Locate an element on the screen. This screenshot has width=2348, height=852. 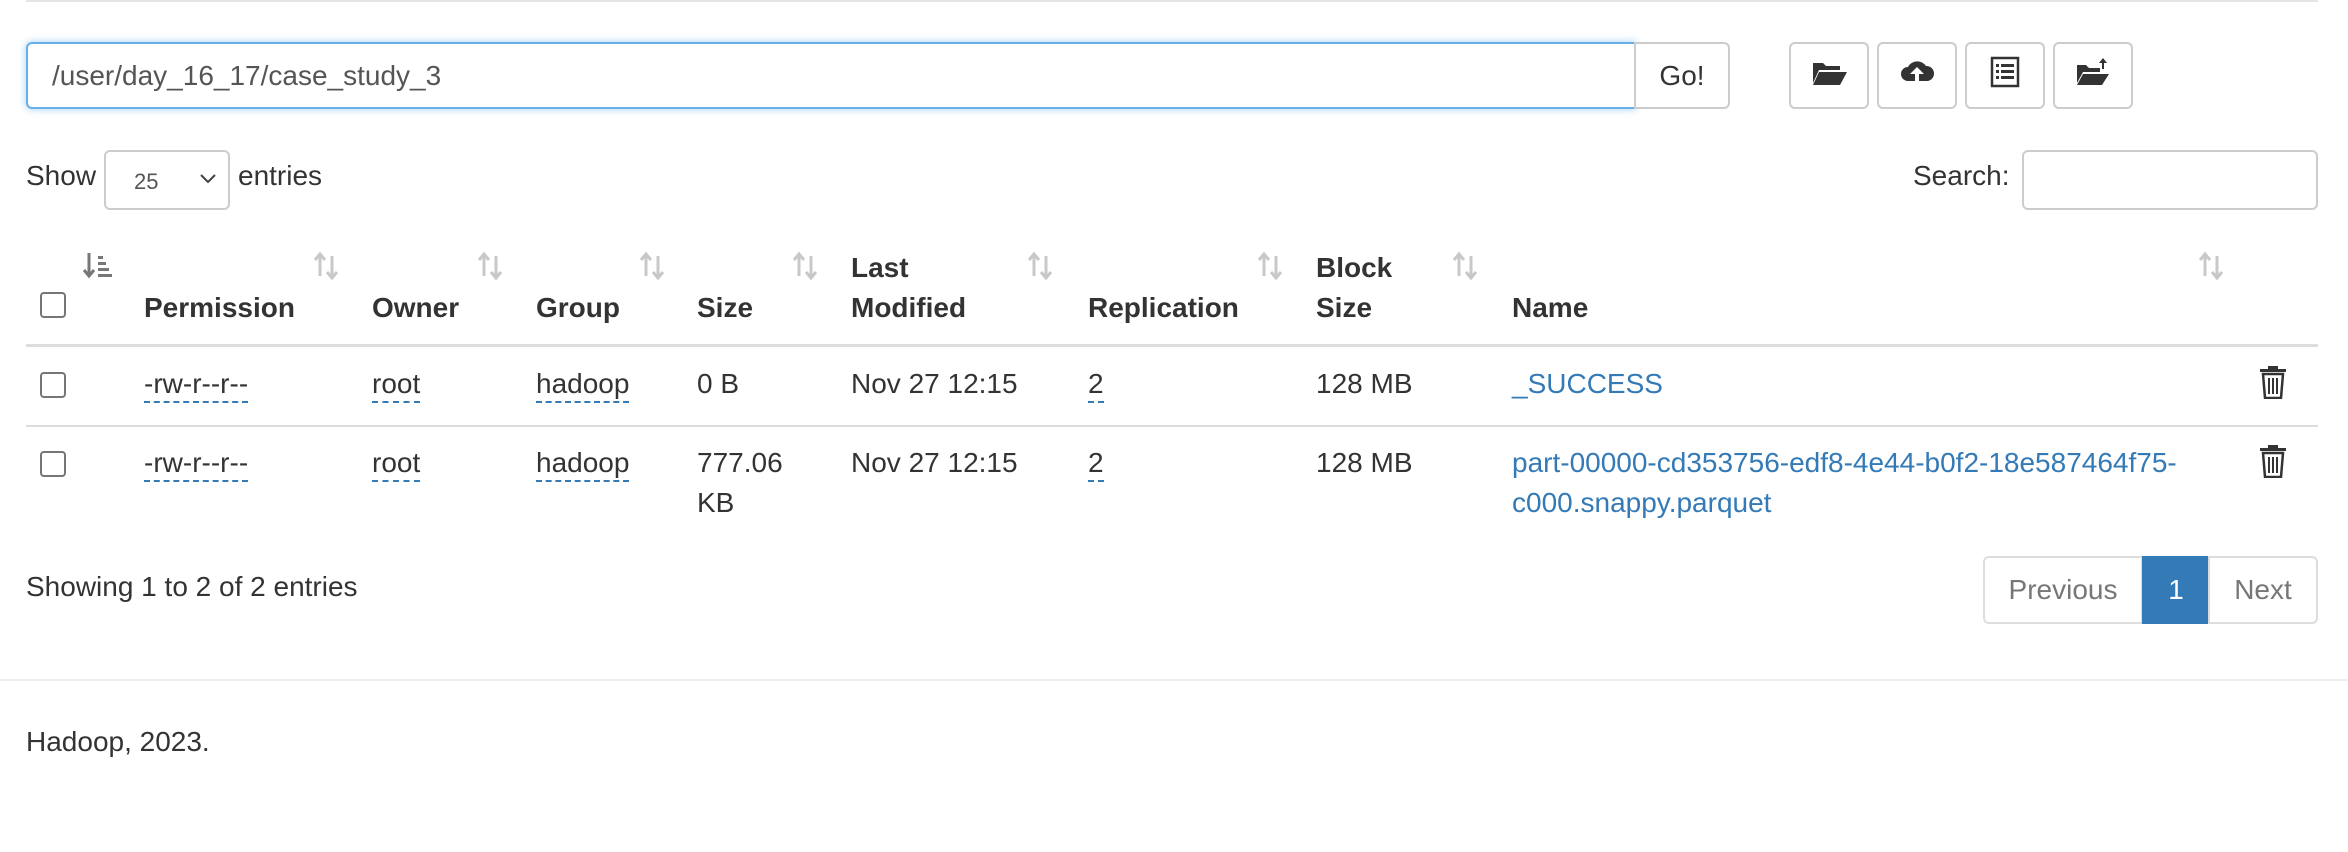
footer-divider is located at coordinates (1174, 680).